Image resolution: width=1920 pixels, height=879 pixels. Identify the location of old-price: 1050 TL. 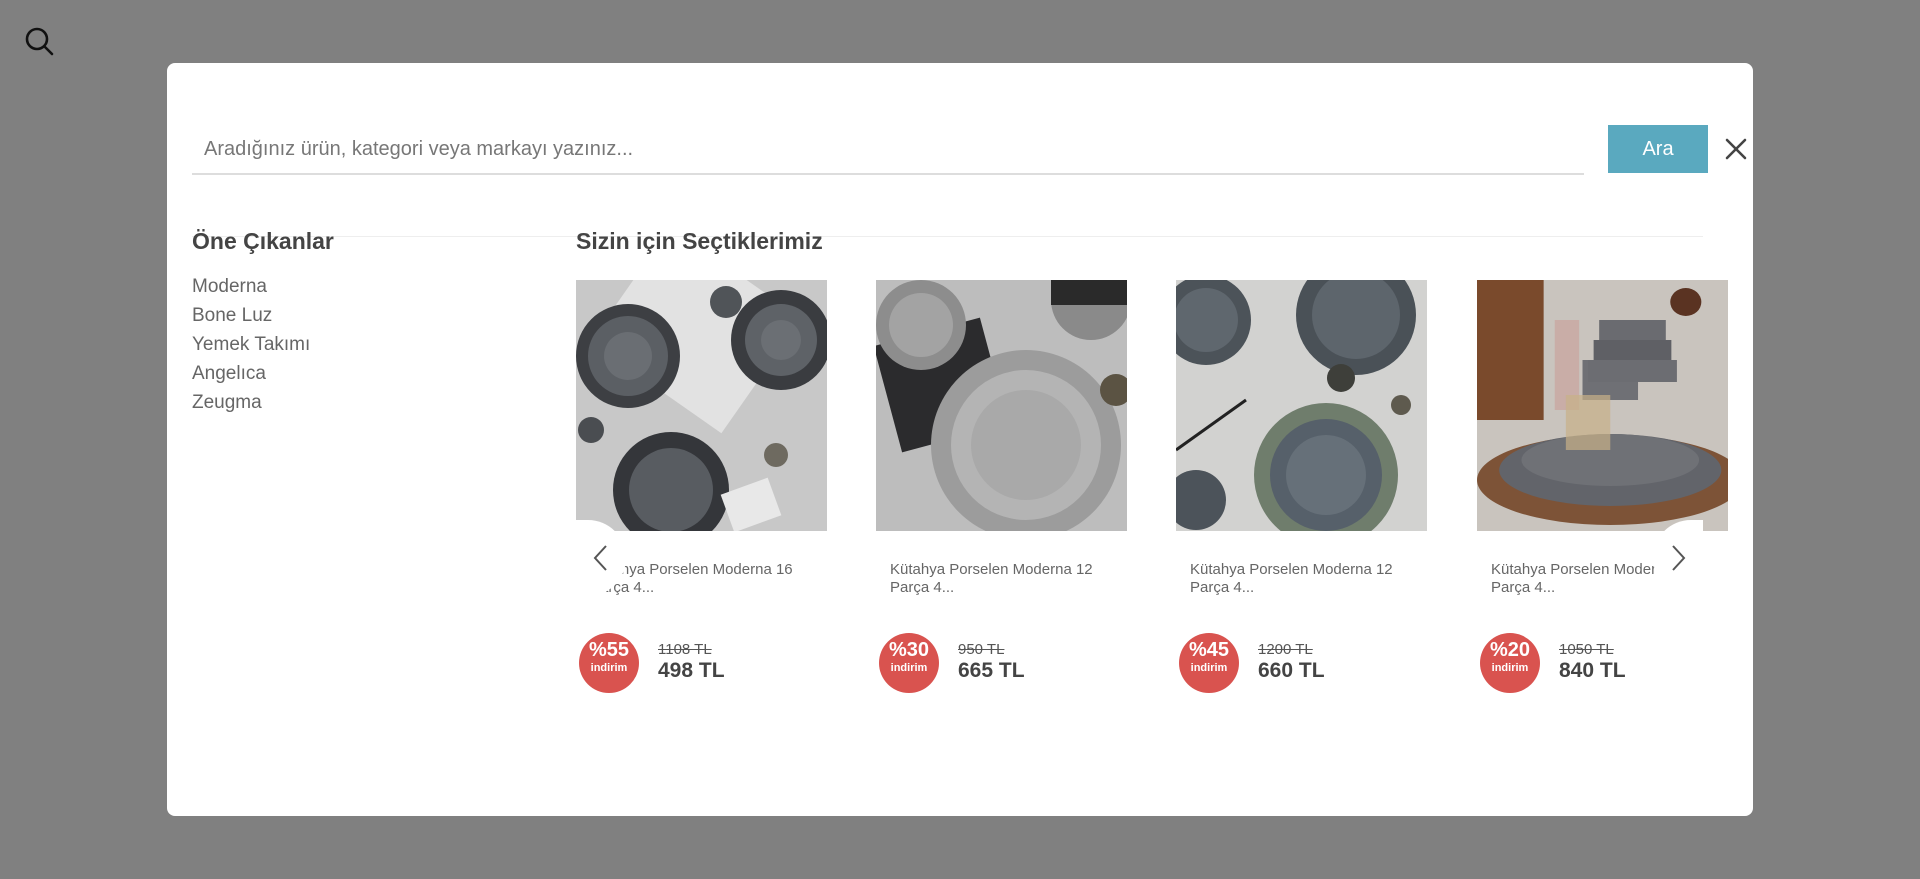
(1586, 649).